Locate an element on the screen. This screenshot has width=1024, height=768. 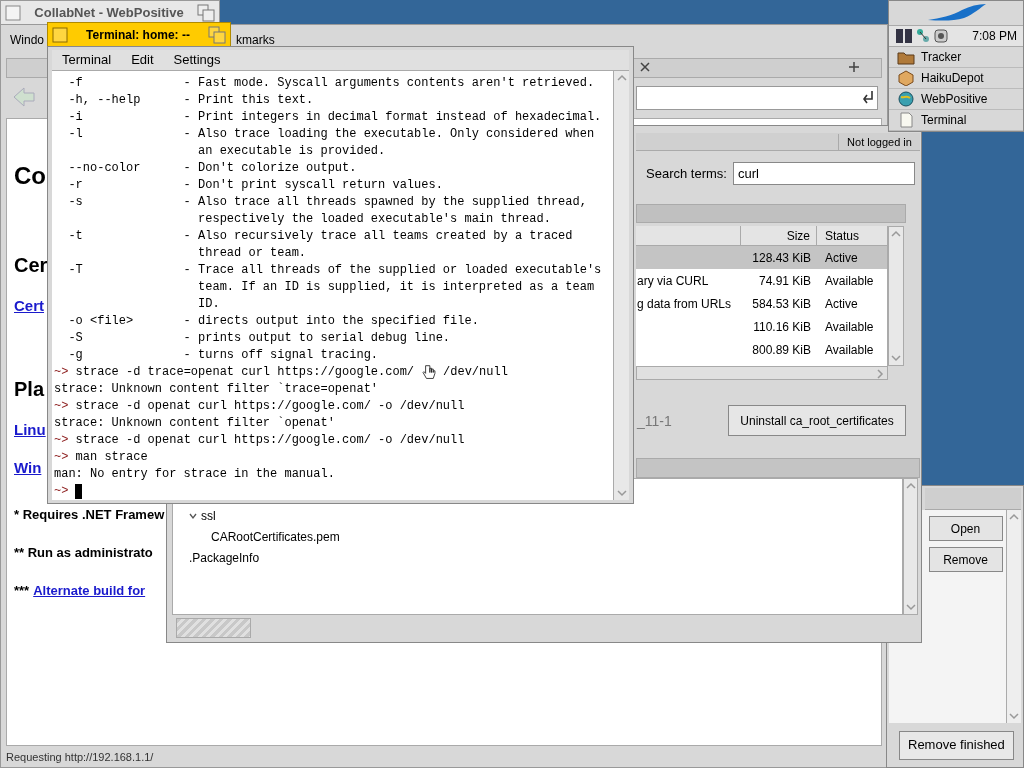
search-label: Search terms: is located at coordinates (686, 173).